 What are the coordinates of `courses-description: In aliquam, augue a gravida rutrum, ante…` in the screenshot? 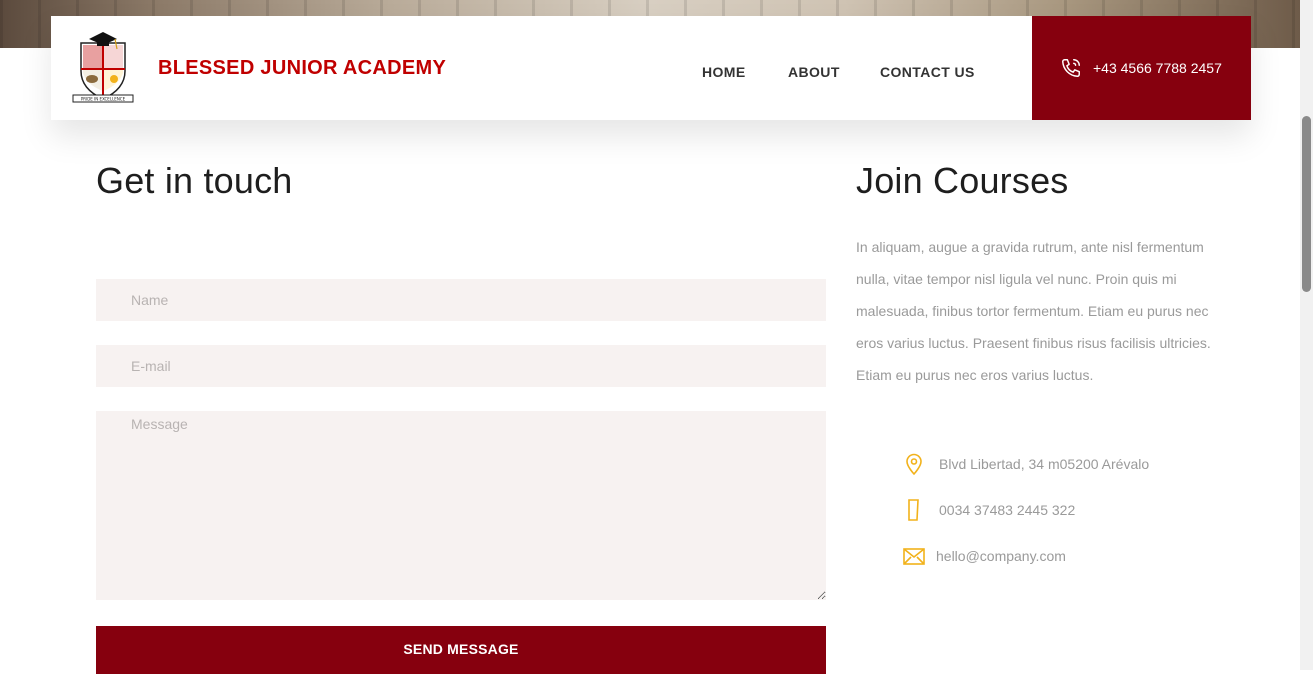 It's located at (1033, 311).